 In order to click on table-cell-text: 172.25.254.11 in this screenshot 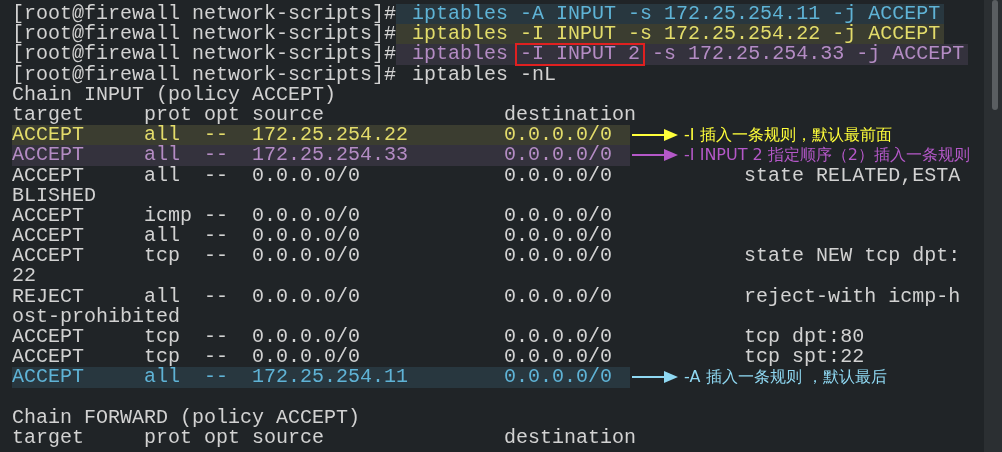, I will do `click(331, 377)`.